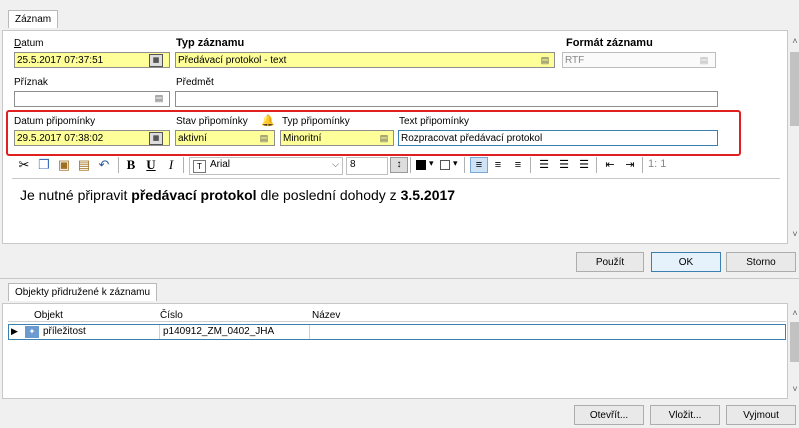  What do you see at coordinates (761, 415) in the screenshot?
I see `remove-button: Vyjmout` at bounding box center [761, 415].